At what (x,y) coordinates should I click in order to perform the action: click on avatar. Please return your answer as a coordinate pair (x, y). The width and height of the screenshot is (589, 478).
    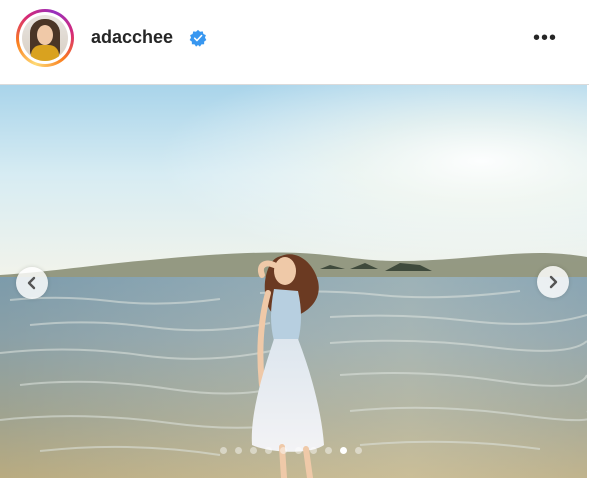
    Looking at the image, I should click on (45, 38).